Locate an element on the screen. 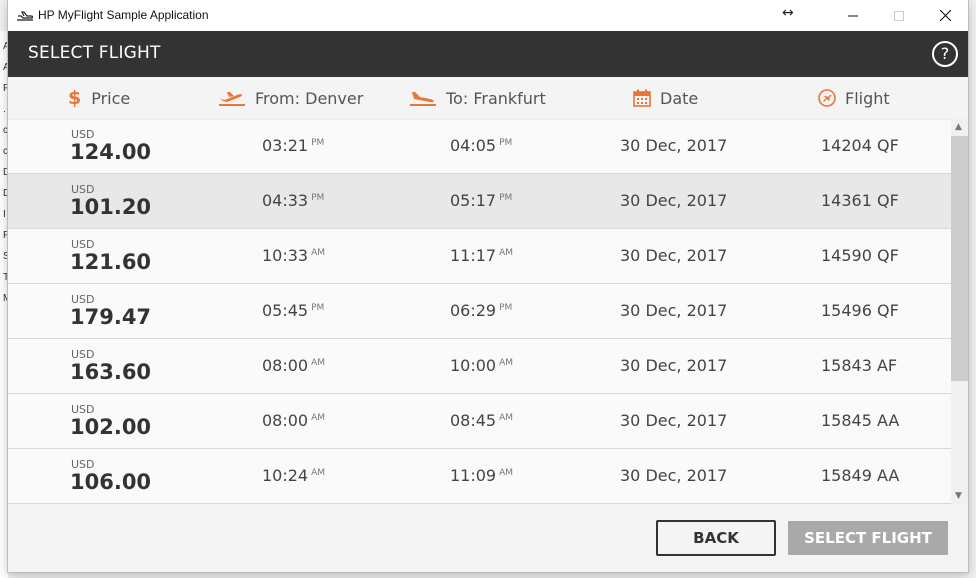 The width and height of the screenshot is (976, 578). arrive-time-value: 10:00 is located at coordinates (473, 365).